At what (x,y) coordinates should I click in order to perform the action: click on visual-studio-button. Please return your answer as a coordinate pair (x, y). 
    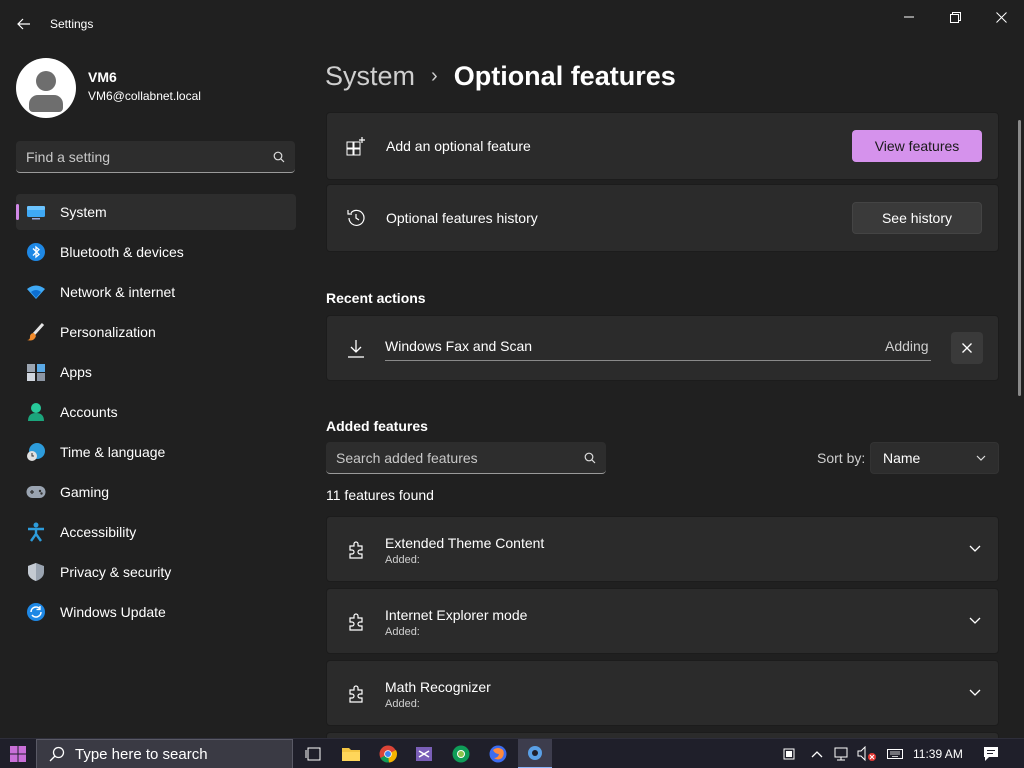
    Looking at the image, I should click on (424, 753).